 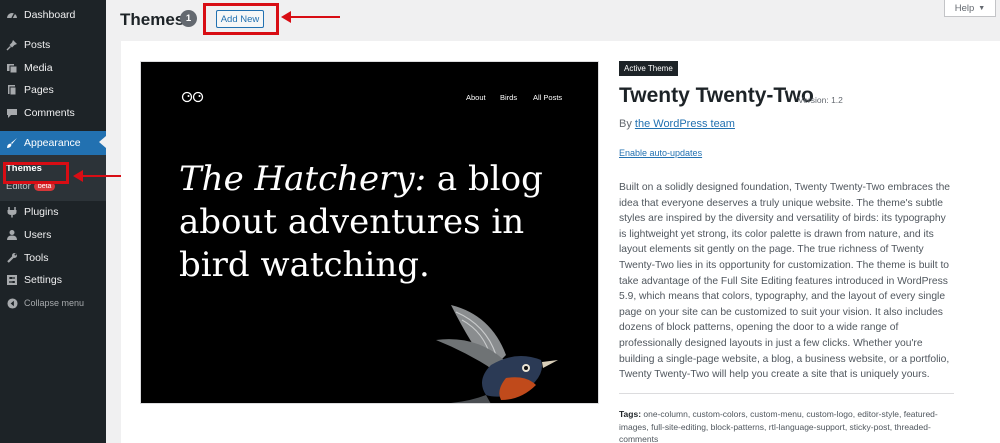 I want to click on comment-icon, so click(x=12, y=113).